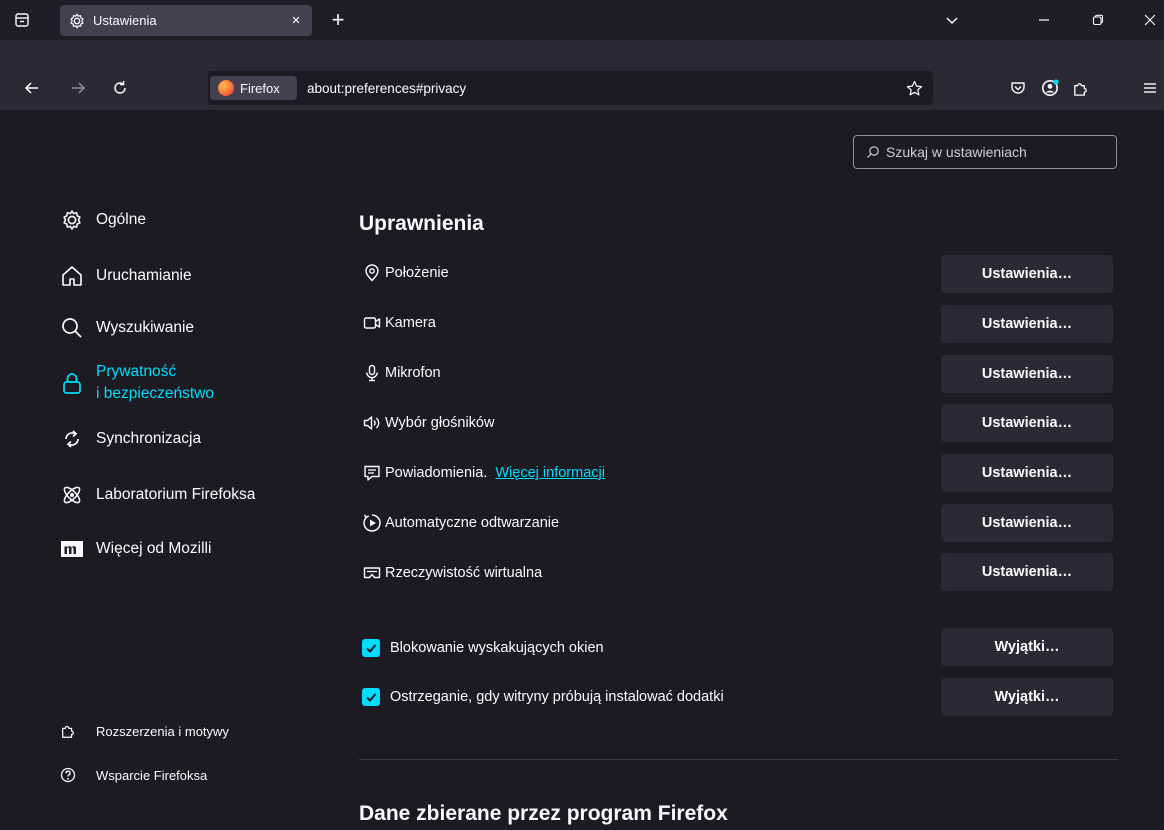  I want to click on list-all-tabs-button, so click(952, 20).